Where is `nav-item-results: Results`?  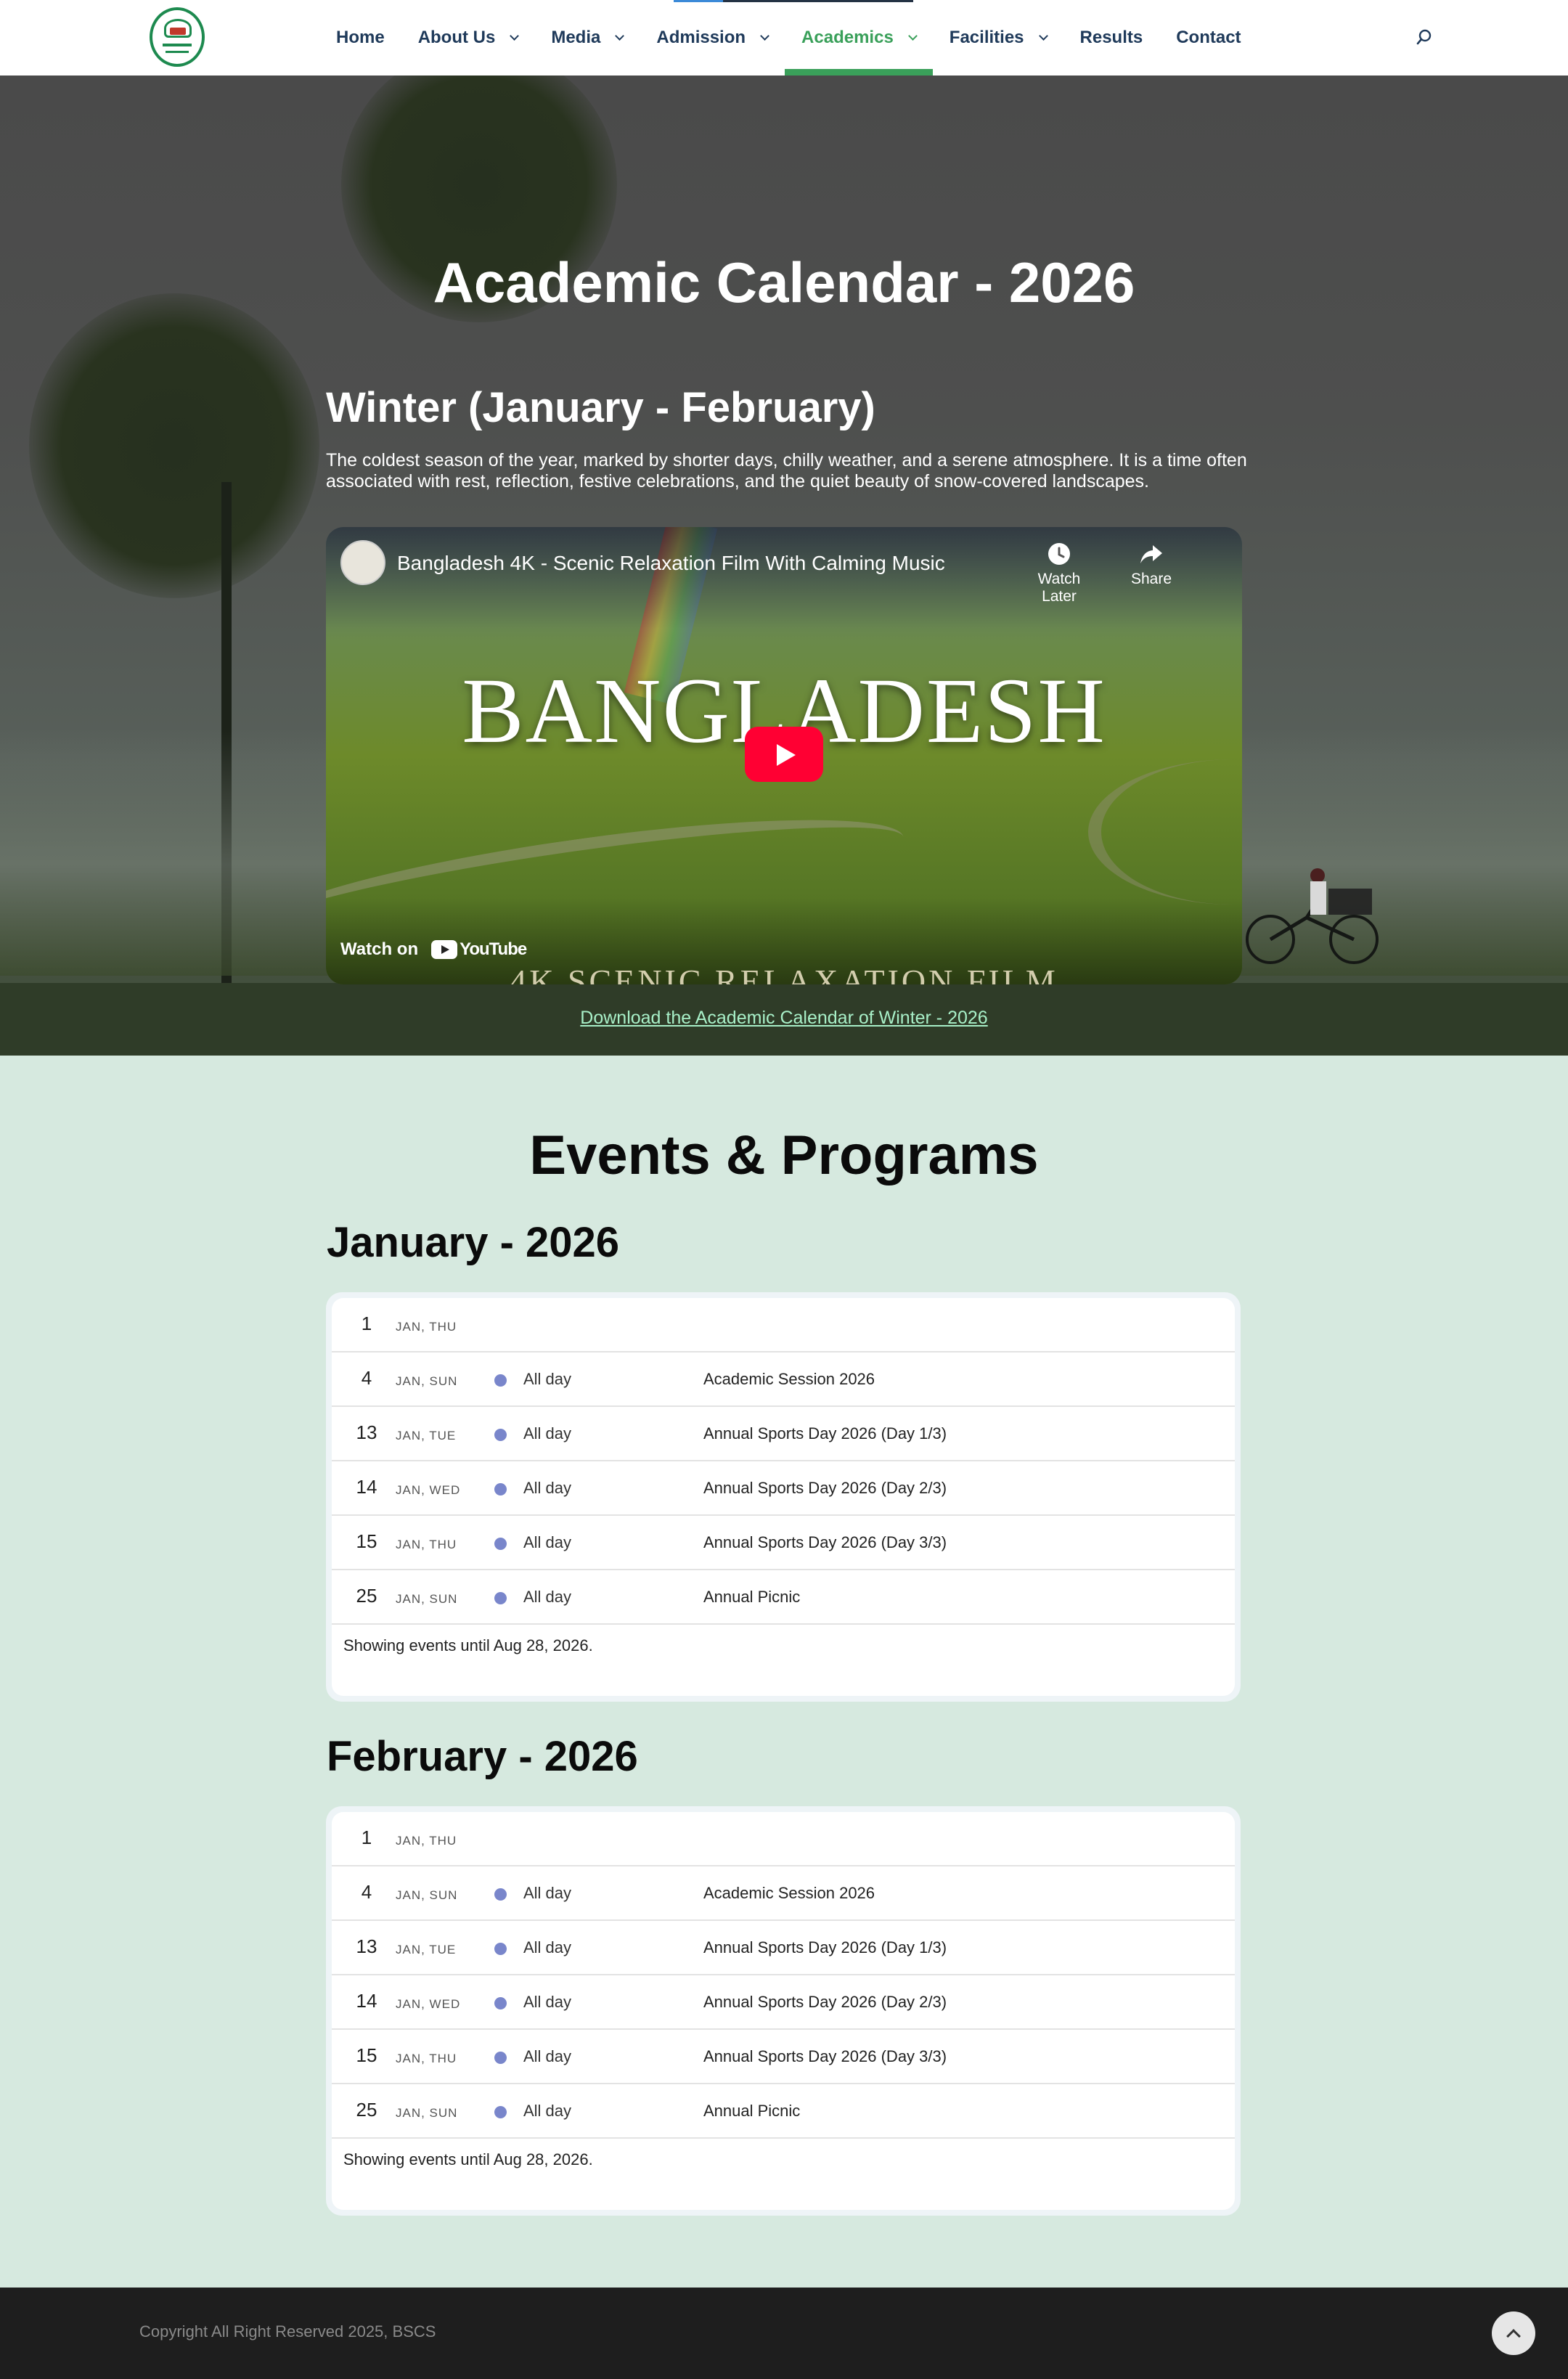
nav-item-results: Results is located at coordinates (1111, 38).